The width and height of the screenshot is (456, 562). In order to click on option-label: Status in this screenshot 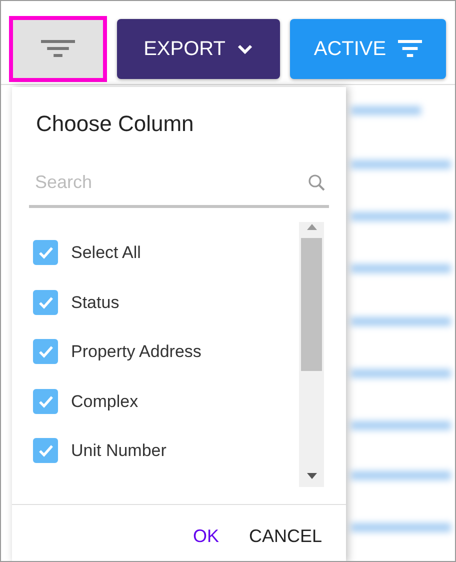, I will do `click(95, 303)`.